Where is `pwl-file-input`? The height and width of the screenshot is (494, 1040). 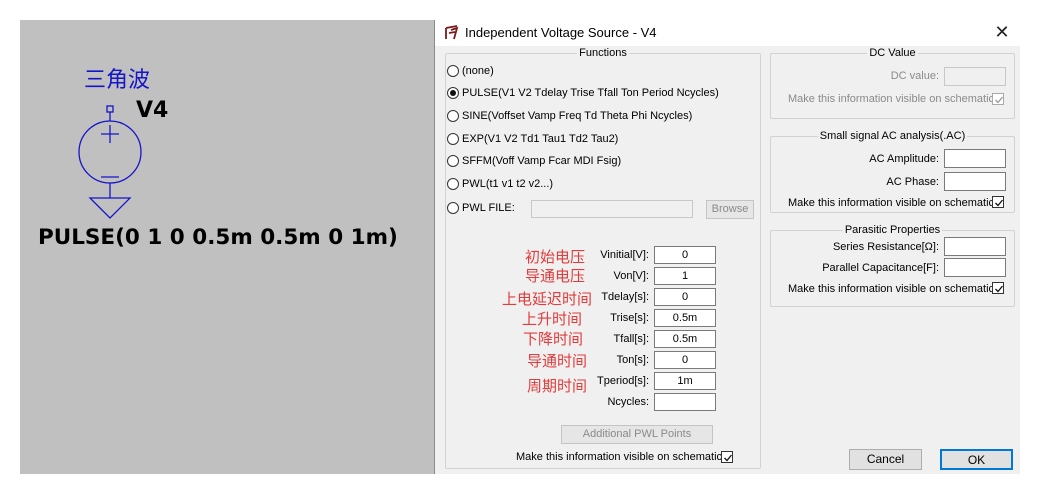 pwl-file-input is located at coordinates (612, 209).